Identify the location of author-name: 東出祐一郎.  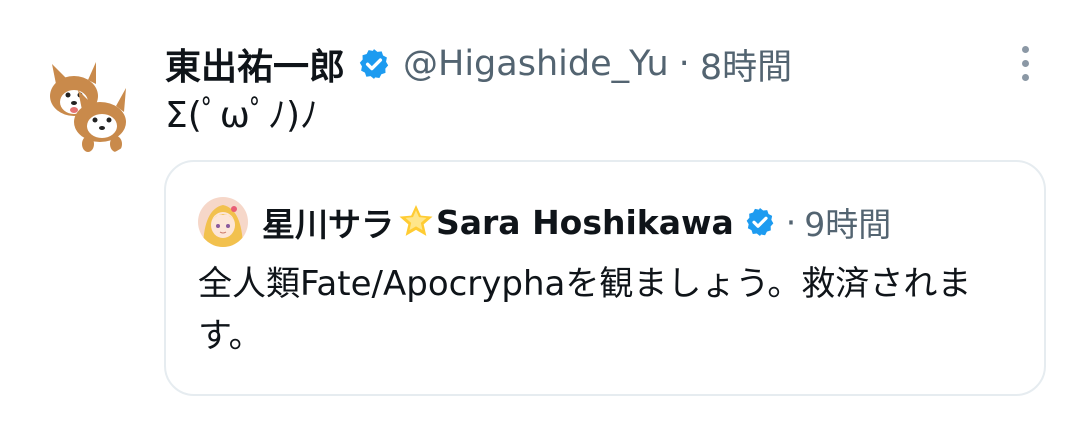
(255, 64).